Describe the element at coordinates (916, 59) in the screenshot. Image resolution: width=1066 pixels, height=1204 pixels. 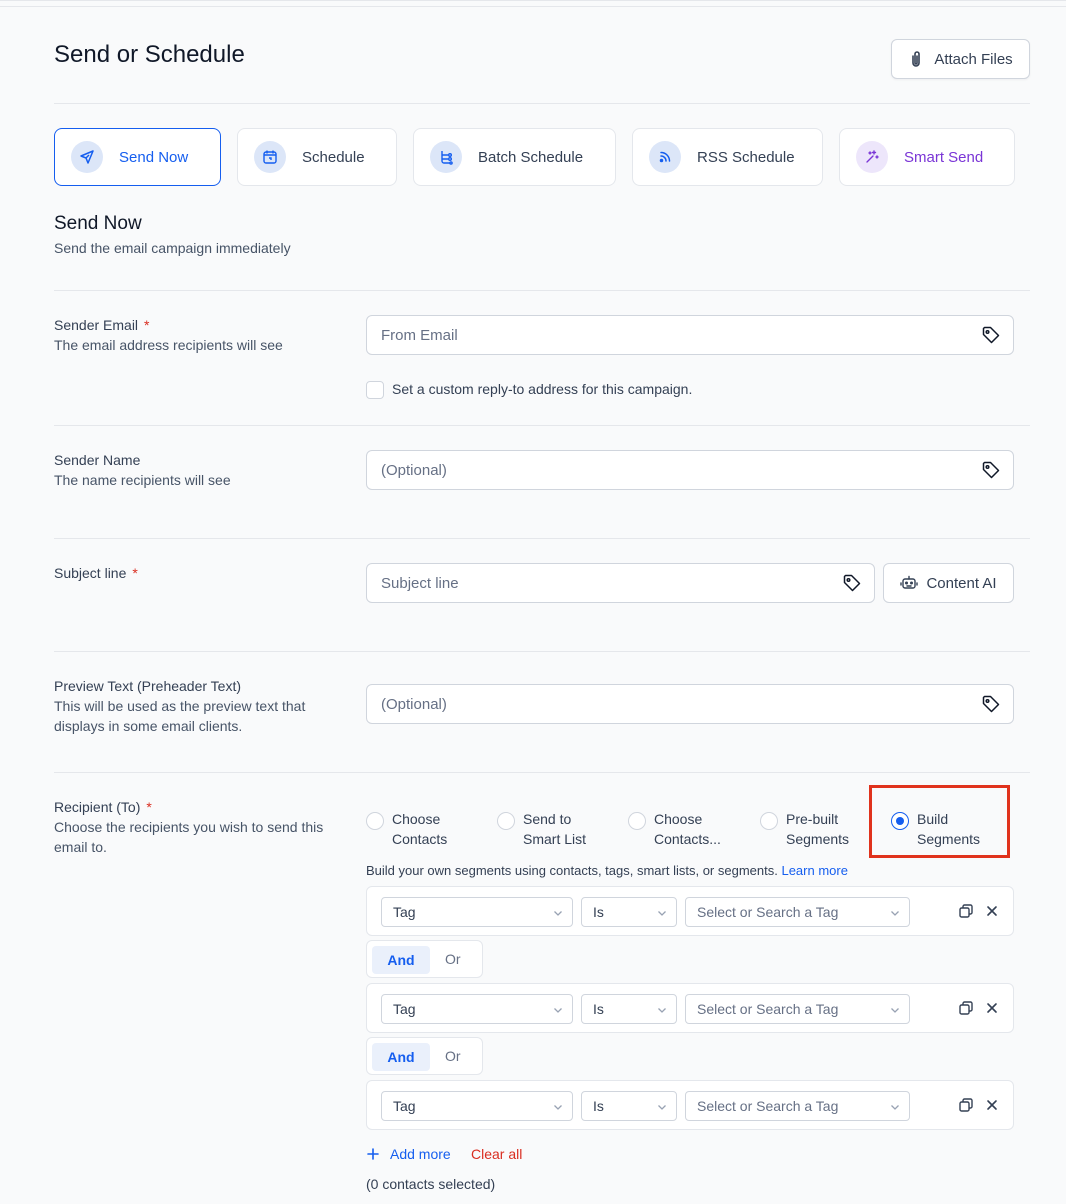
I see `paperclip-icon` at that location.